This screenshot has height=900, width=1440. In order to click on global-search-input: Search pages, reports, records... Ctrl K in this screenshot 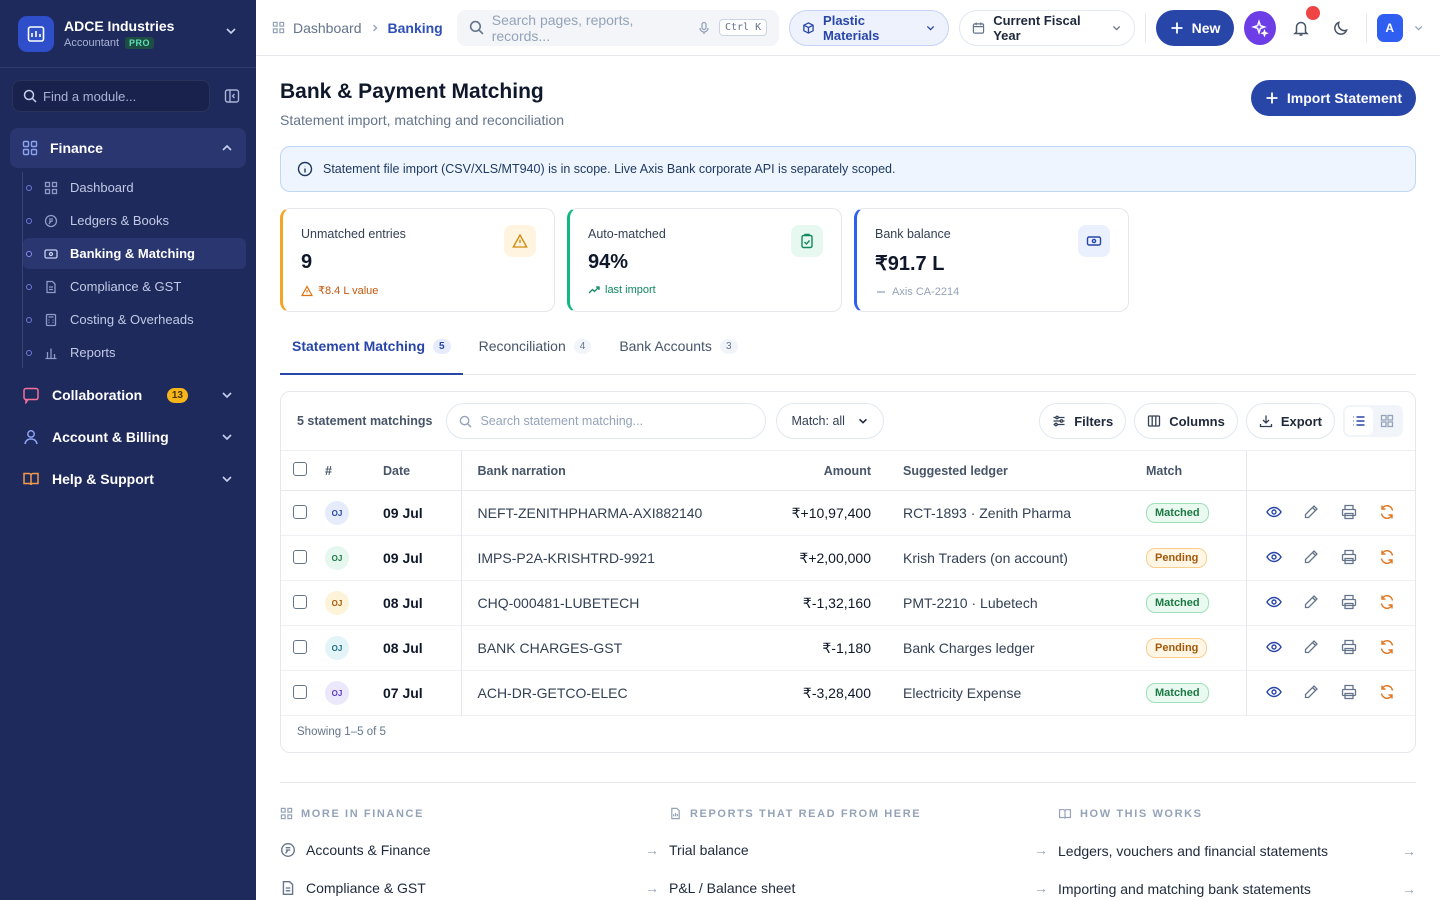, I will do `click(618, 27)`.